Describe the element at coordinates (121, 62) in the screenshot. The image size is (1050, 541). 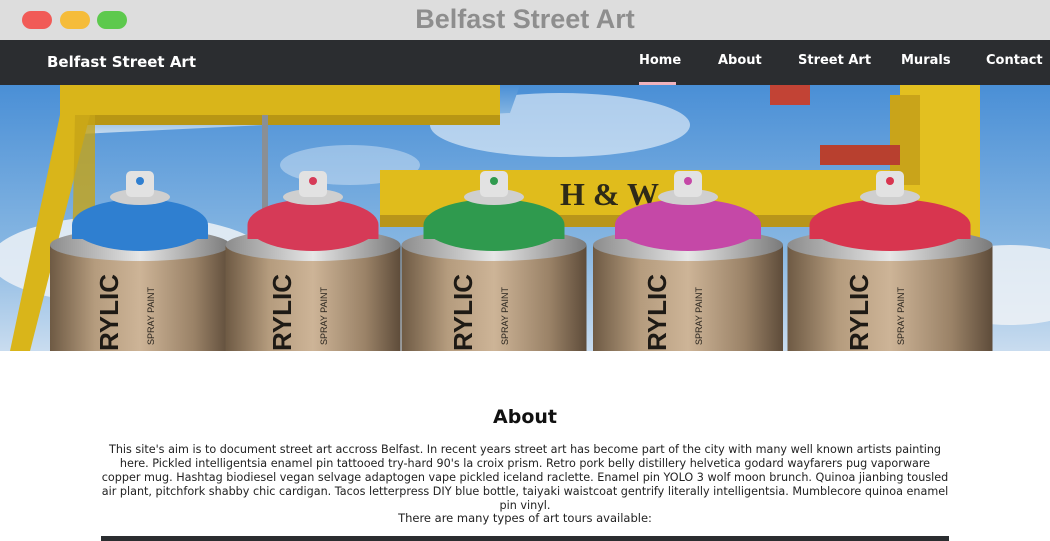
I see `site-brand-link: Belfast Street Art` at that location.